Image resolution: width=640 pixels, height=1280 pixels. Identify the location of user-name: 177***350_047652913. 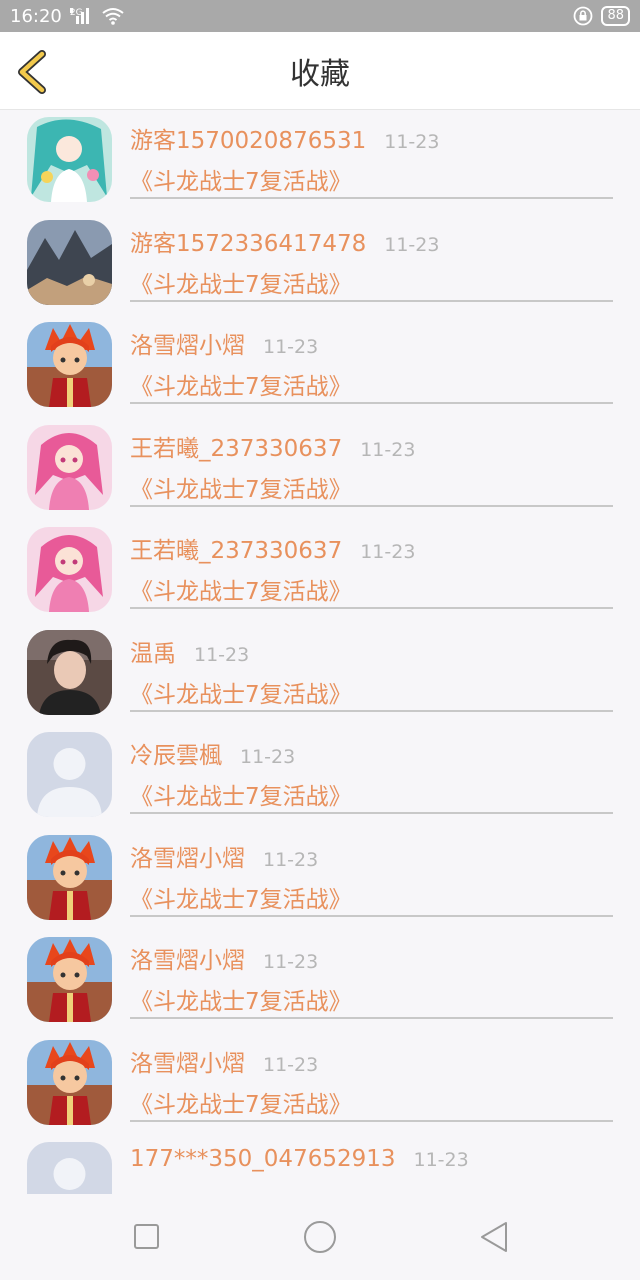
(263, 1159).